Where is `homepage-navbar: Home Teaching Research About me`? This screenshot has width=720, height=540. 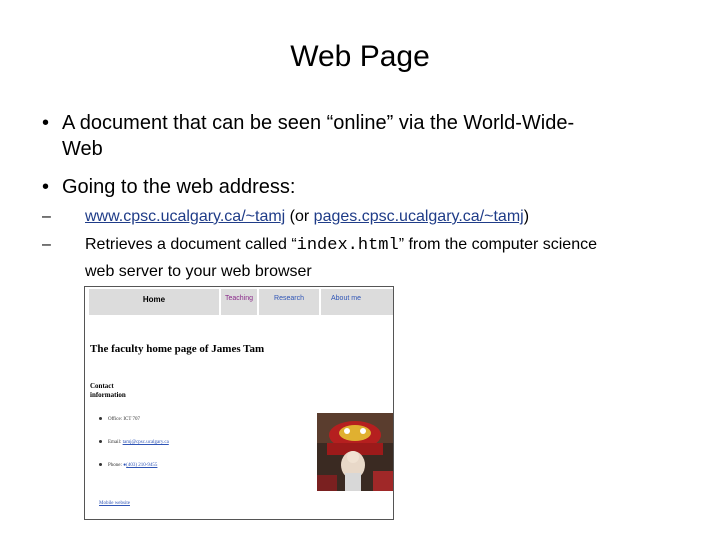
homepage-navbar: Home Teaching Research About me is located at coordinates (241, 302).